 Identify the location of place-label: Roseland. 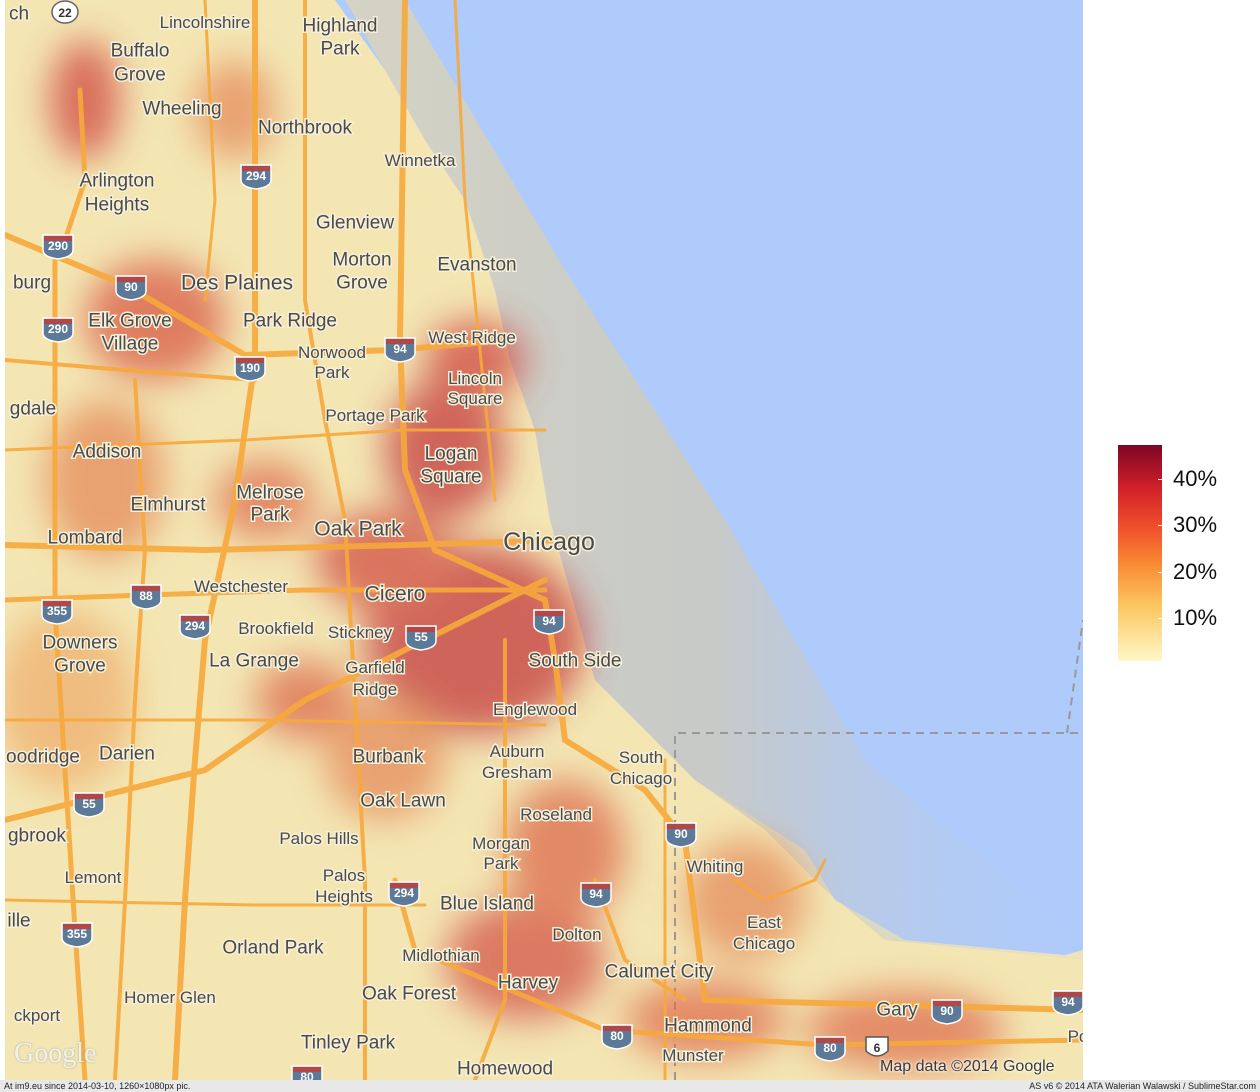
(556, 814).